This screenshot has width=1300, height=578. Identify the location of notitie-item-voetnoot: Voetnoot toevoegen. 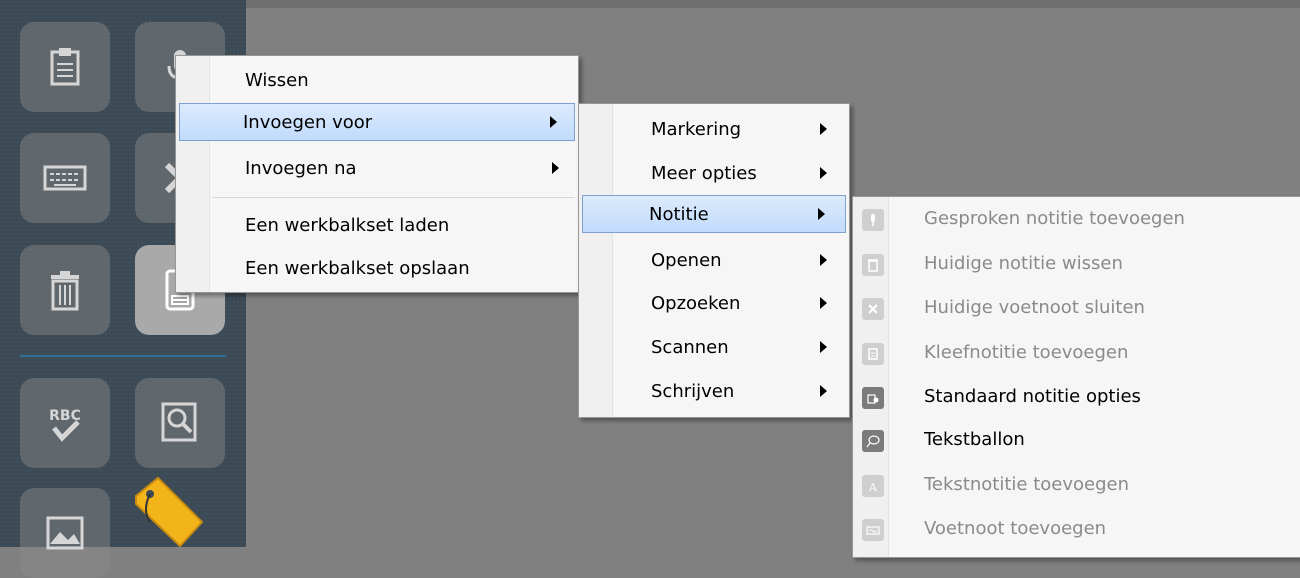
(1077, 530).